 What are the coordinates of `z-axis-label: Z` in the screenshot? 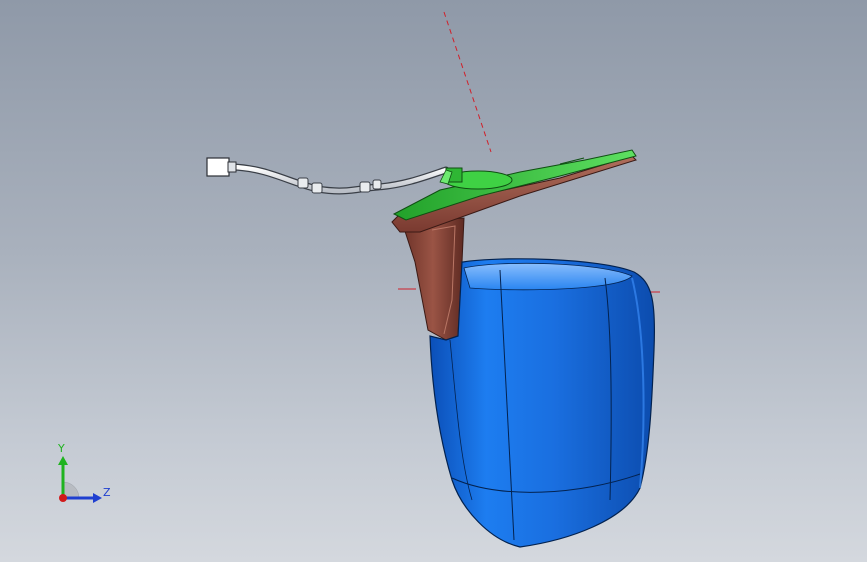 It's located at (107, 492).